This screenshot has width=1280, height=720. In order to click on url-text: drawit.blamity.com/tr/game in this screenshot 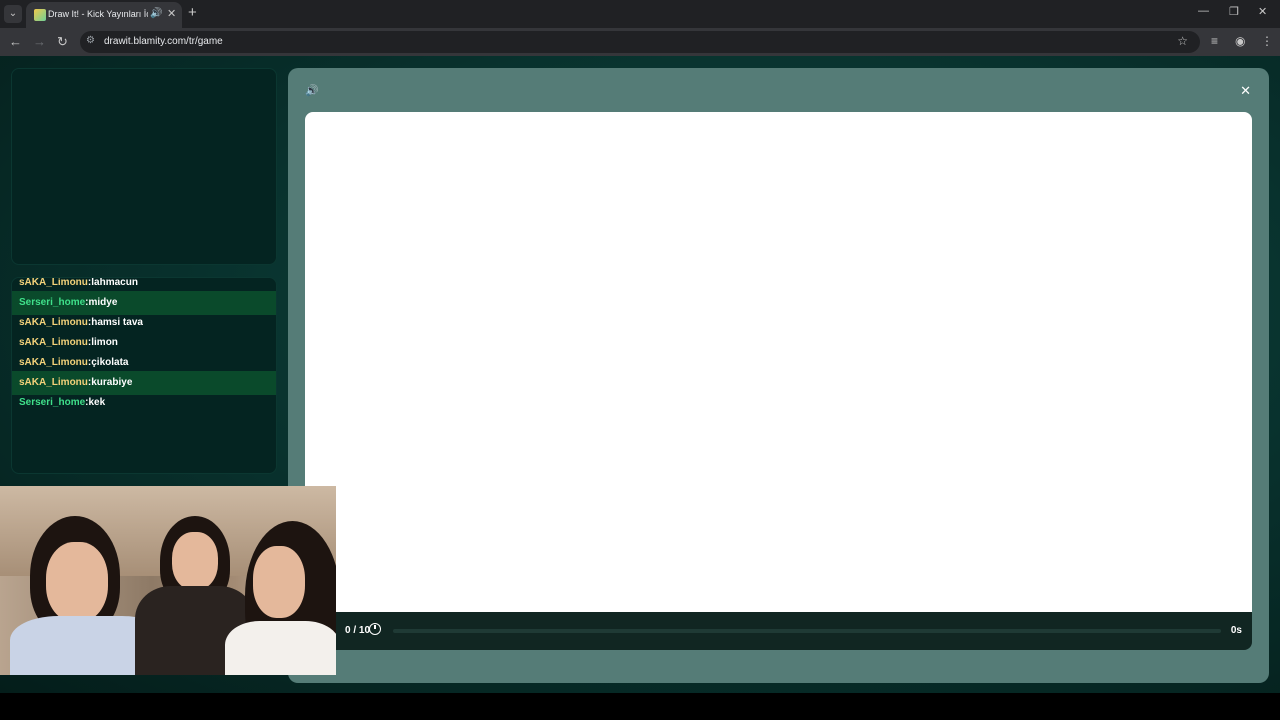, I will do `click(163, 41)`.